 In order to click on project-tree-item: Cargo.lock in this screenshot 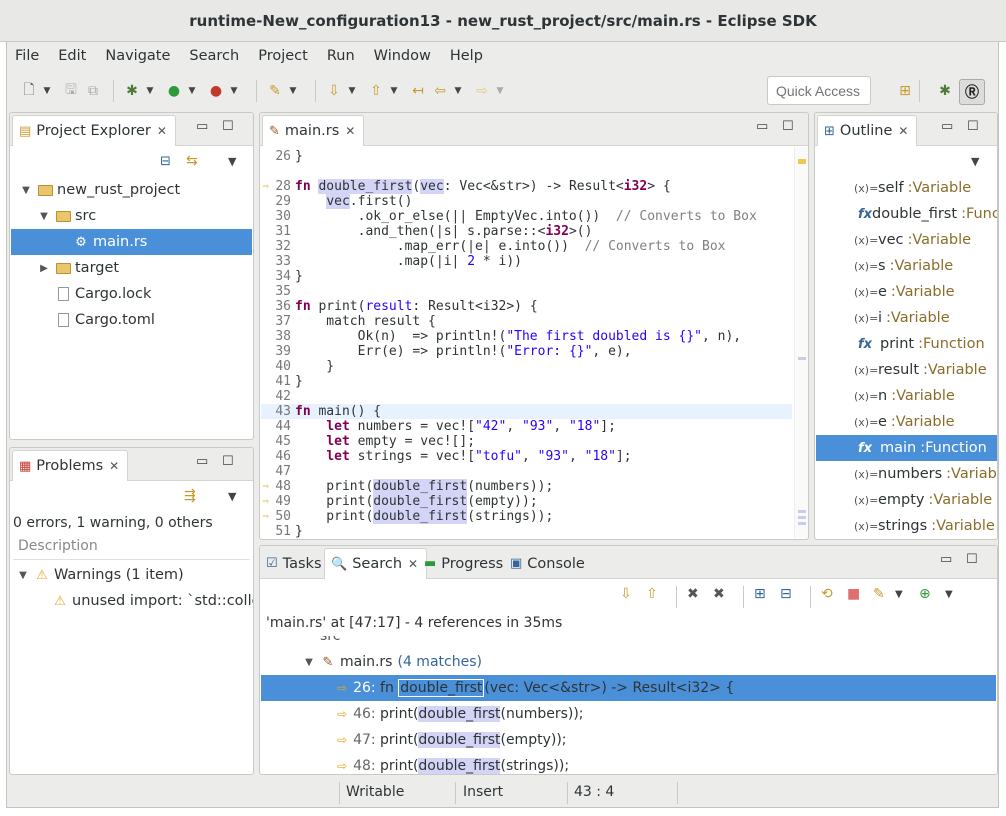, I will do `click(131, 294)`.